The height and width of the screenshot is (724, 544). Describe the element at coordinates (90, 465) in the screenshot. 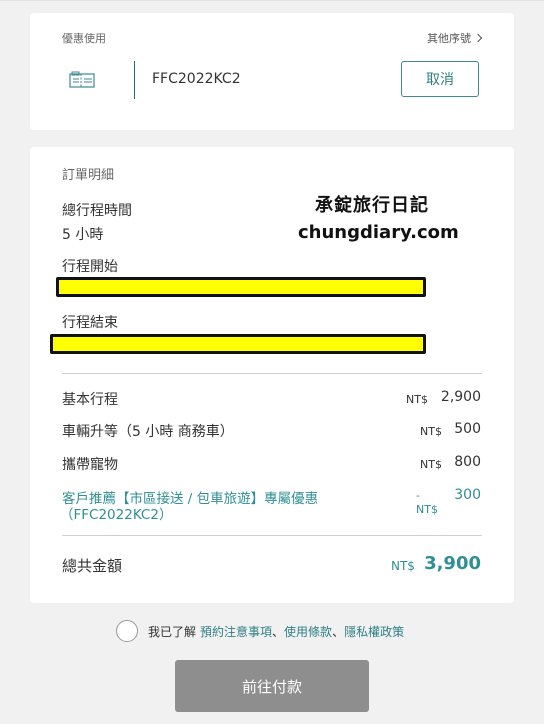

I see `line-item-label: 攜帶寵物` at that location.